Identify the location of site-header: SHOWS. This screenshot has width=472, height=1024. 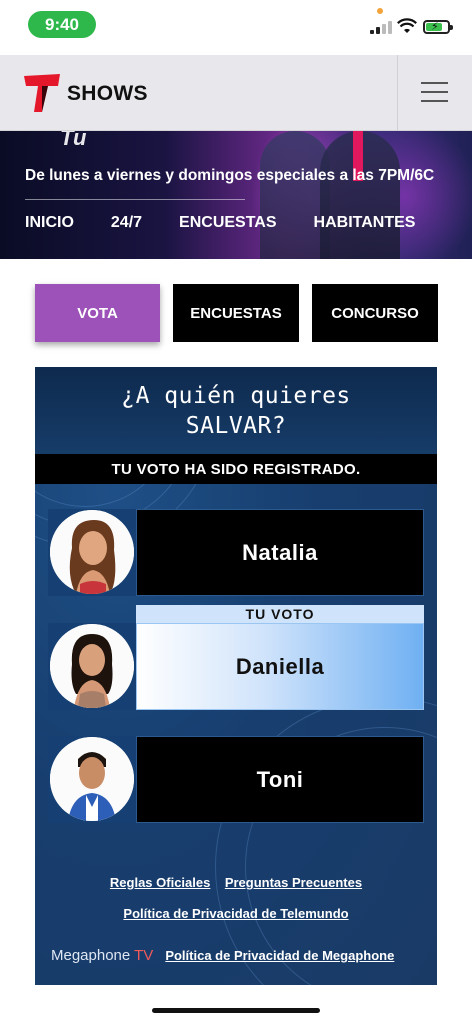
(236, 93).